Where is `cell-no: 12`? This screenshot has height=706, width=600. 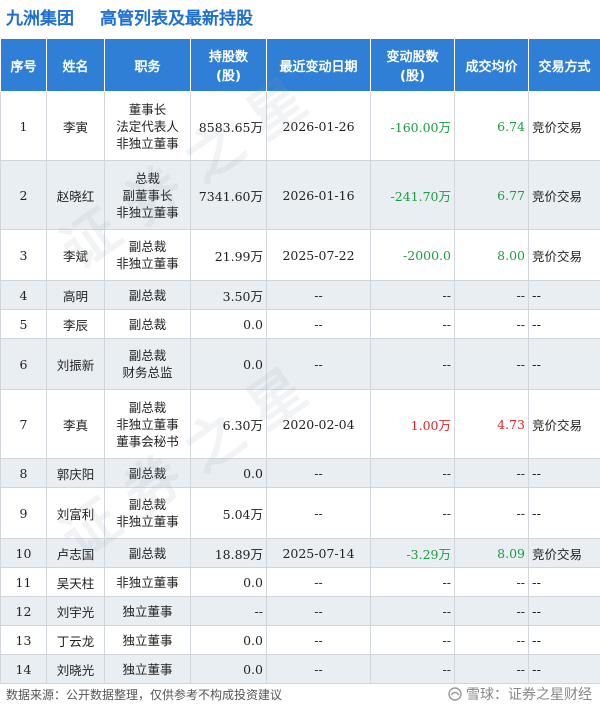 cell-no: 12 is located at coordinates (23, 611).